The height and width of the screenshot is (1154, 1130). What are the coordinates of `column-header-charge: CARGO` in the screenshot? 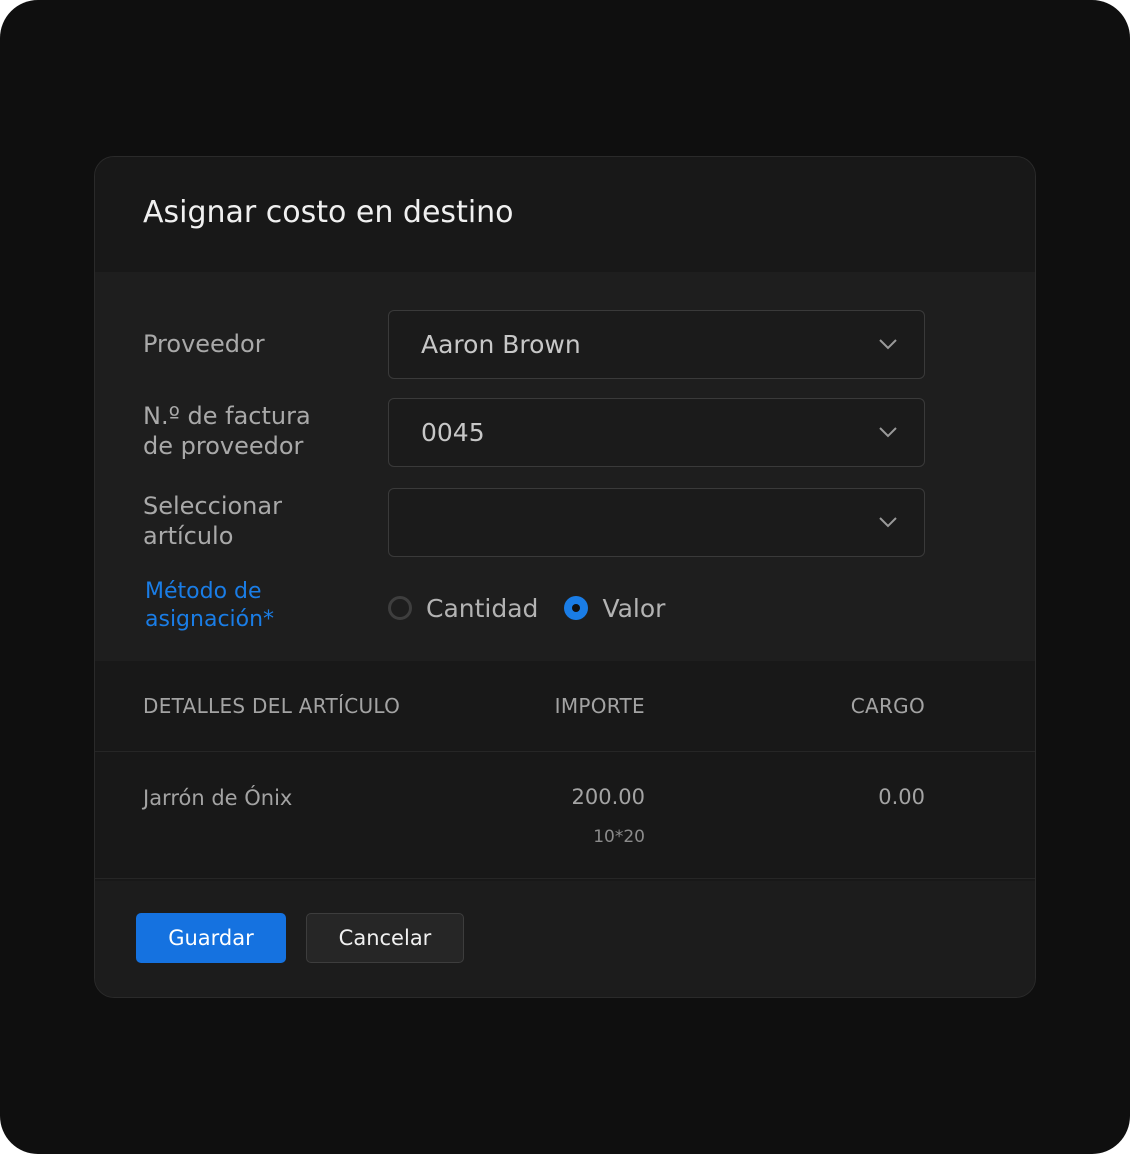 It's located at (887, 706).